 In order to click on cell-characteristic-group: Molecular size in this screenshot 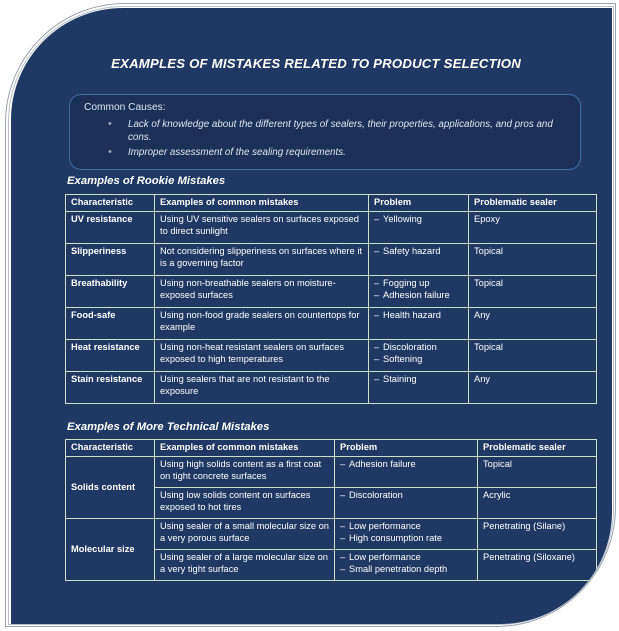, I will do `click(110, 549)`.